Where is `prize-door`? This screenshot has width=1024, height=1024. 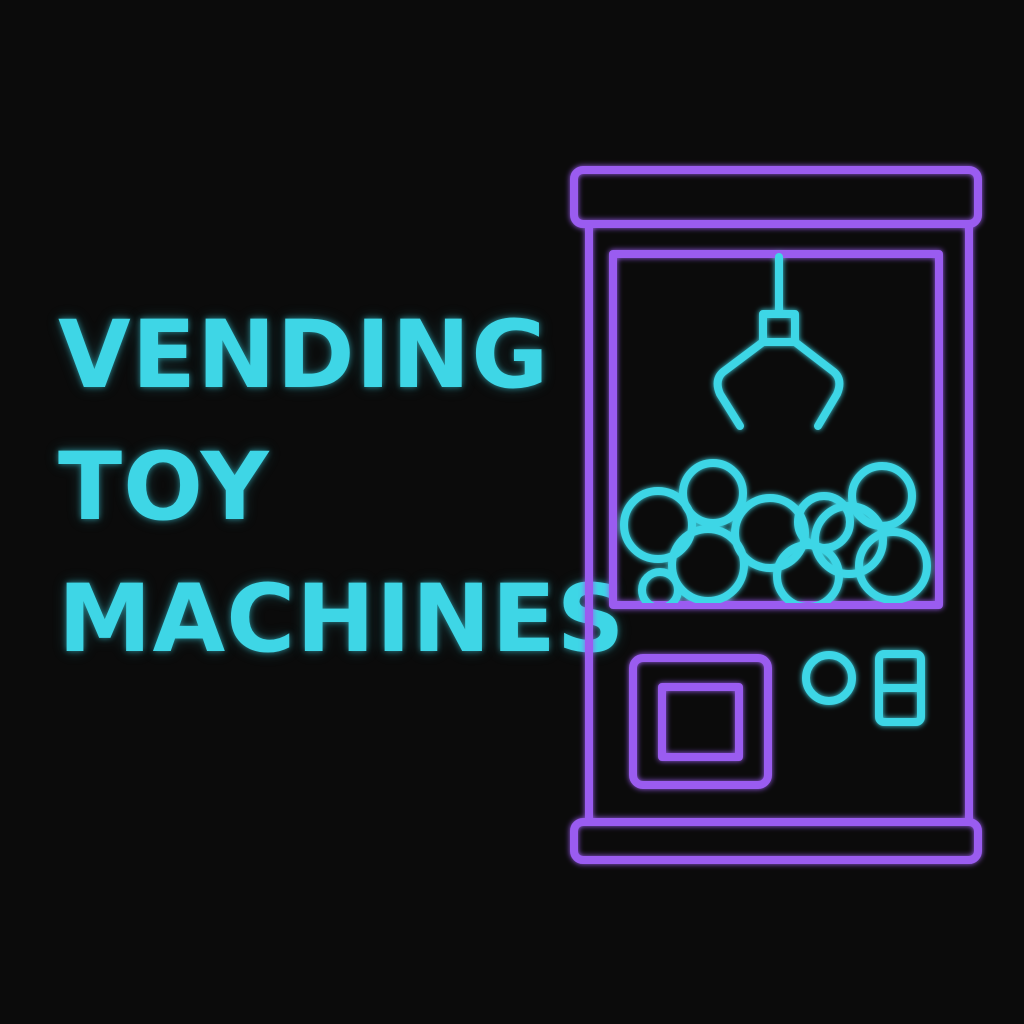
prize-door is located at coordinates (700, 721).